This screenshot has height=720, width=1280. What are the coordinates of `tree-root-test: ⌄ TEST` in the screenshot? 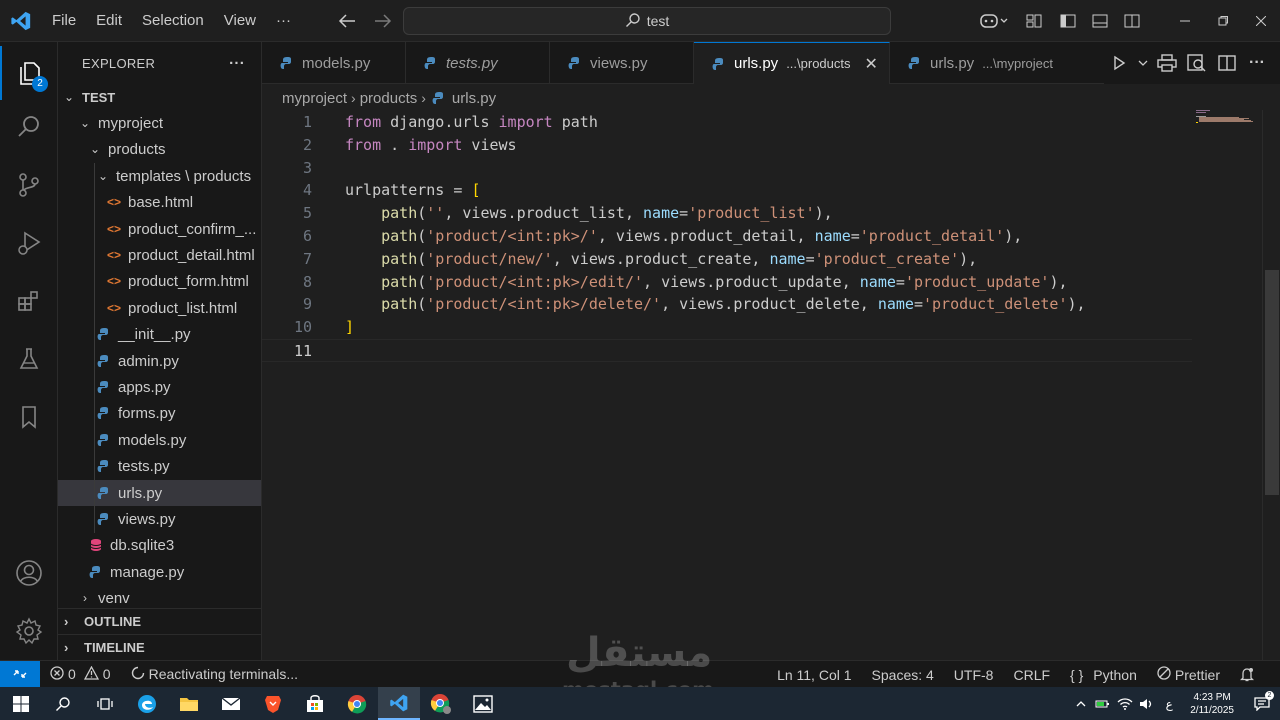 It's located at (159, 97).